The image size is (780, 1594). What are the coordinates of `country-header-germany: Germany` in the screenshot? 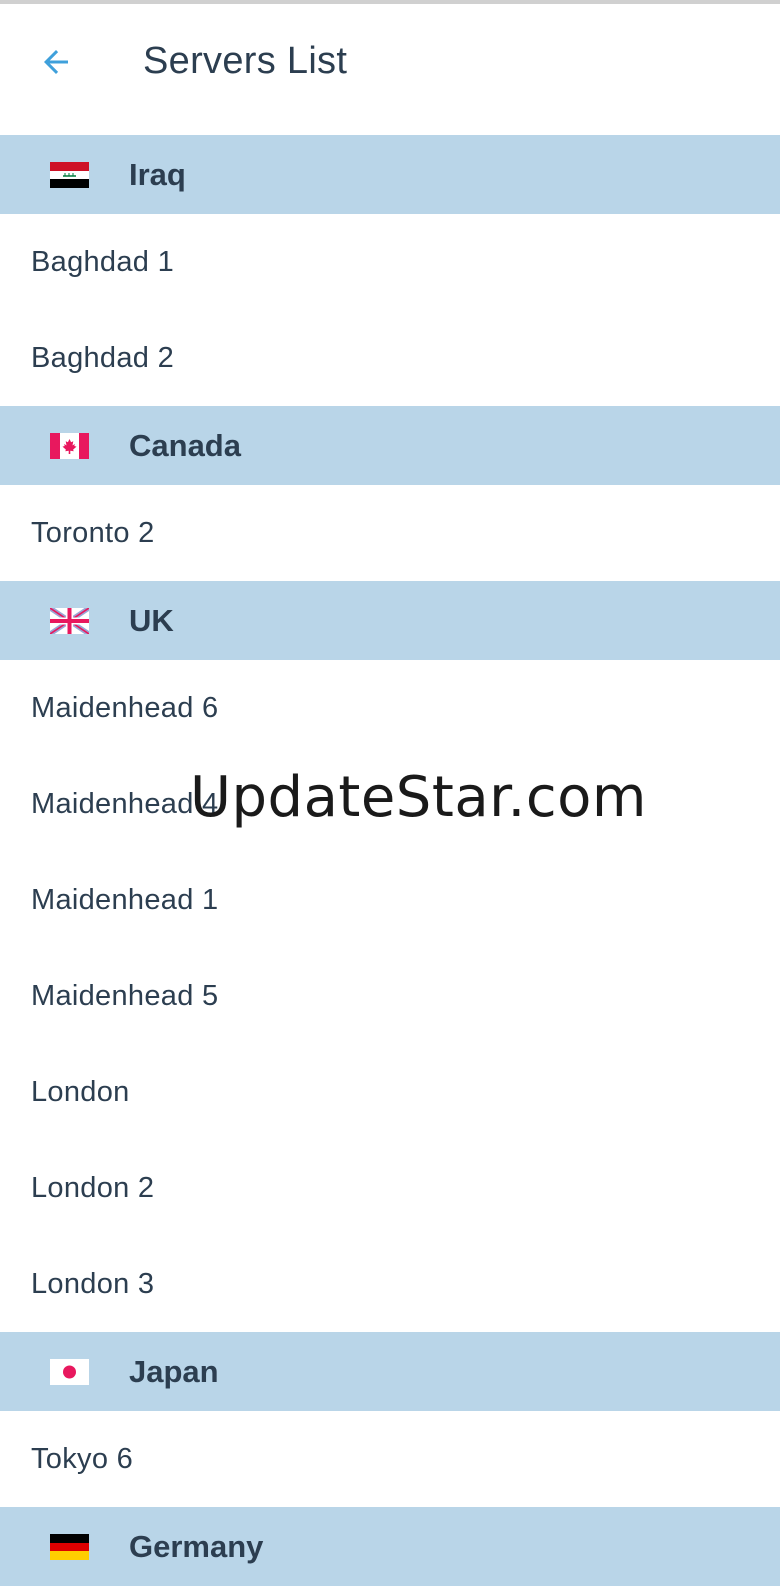 It's located at (390, 1546).